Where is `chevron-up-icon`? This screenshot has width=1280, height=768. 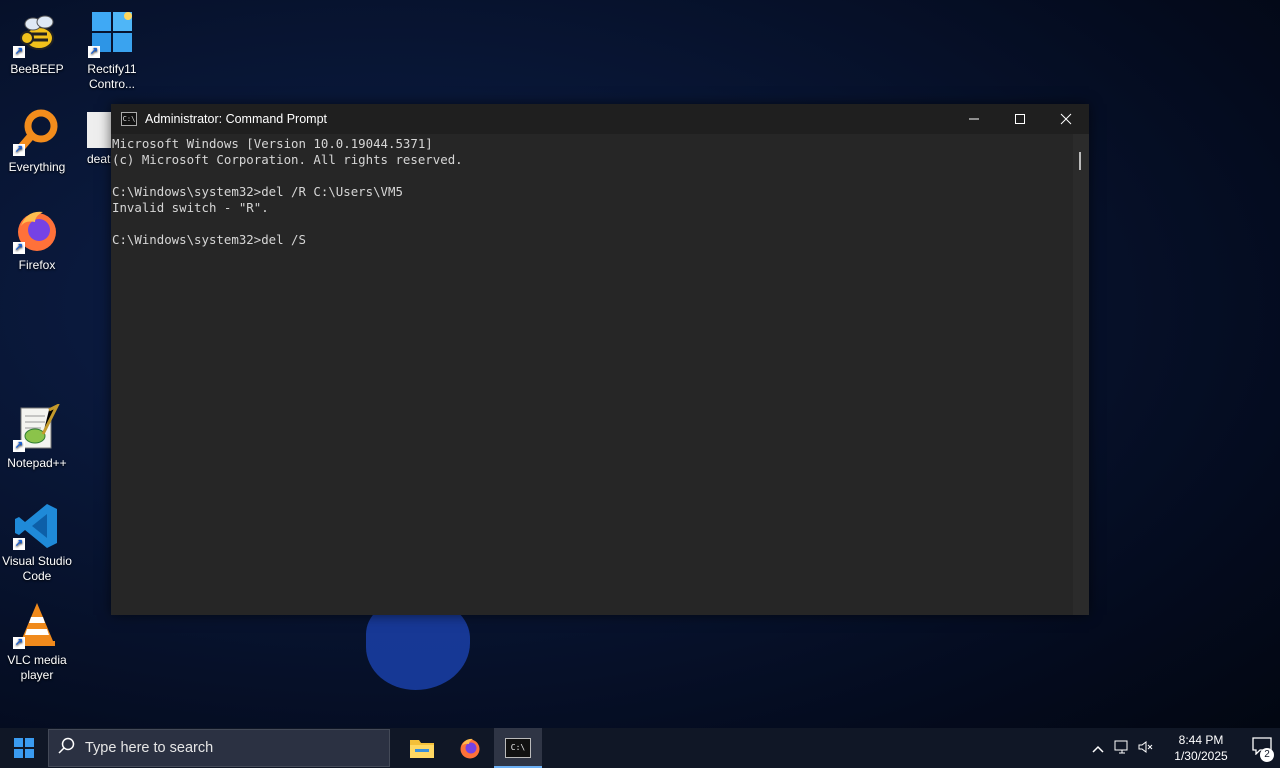 chevron-up-icon is located at coordinates (1098, 748).